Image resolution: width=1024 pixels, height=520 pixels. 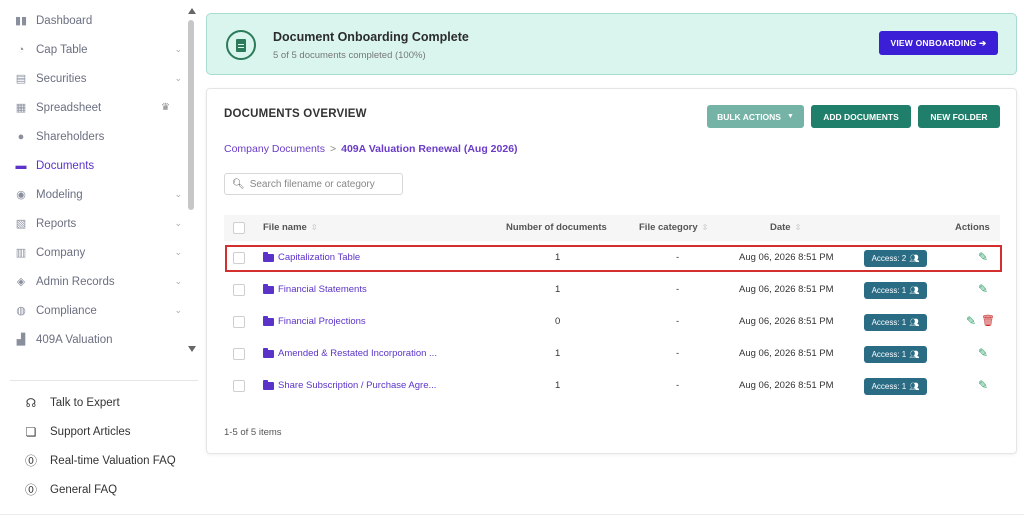 What do you see at coordinates (322, 321) in the screenshot?
I see `file-name-label: Financial Projections` at bounding box center [322, 321].